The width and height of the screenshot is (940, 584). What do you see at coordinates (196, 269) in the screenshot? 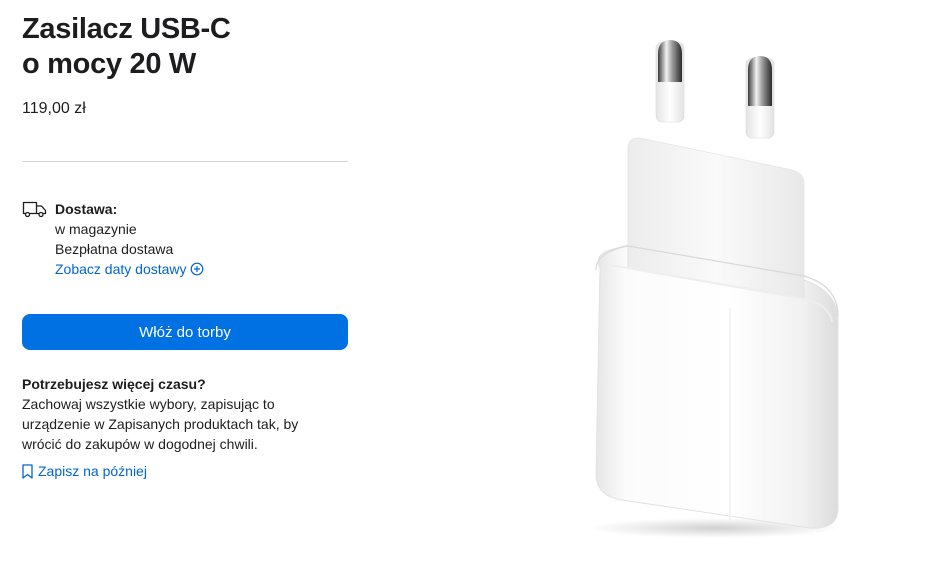
I see `plus-circle-icon` at bounding box center [196, 269].